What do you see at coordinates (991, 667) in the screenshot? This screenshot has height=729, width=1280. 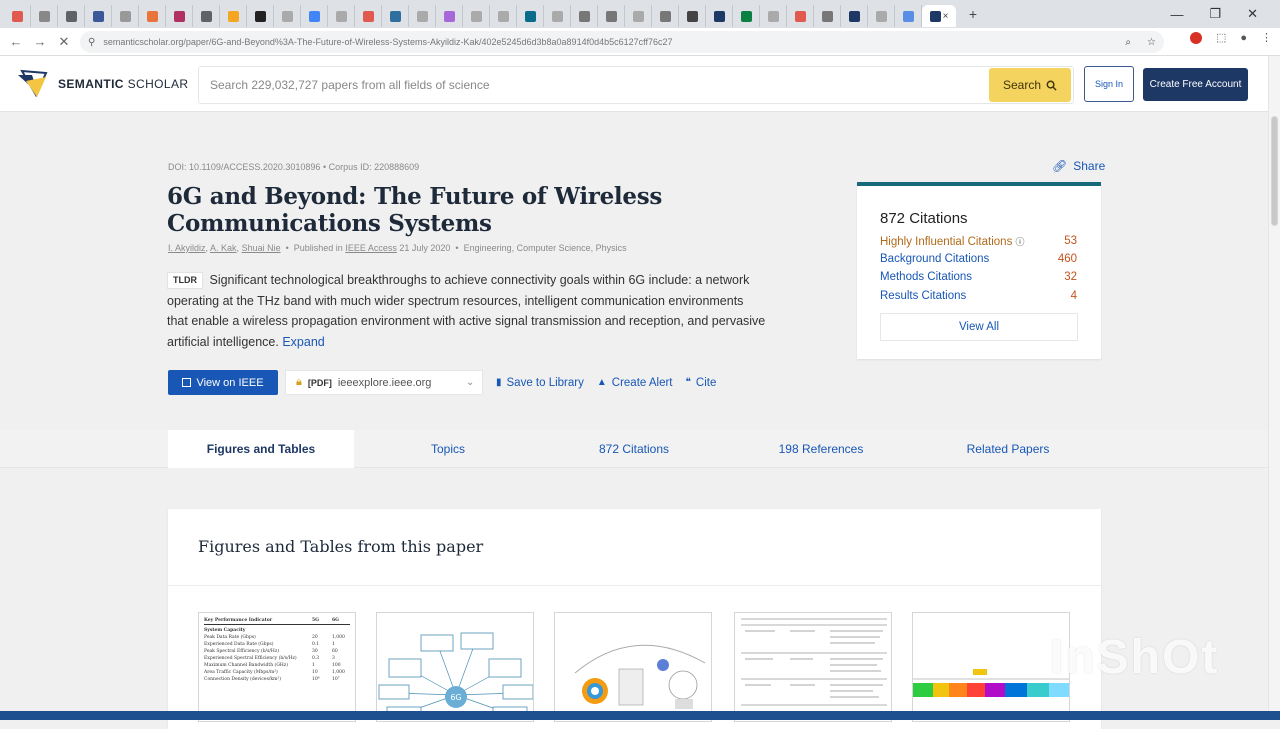 I see `figure-thumbnail-spectrum` at bounding box center [991, 667].